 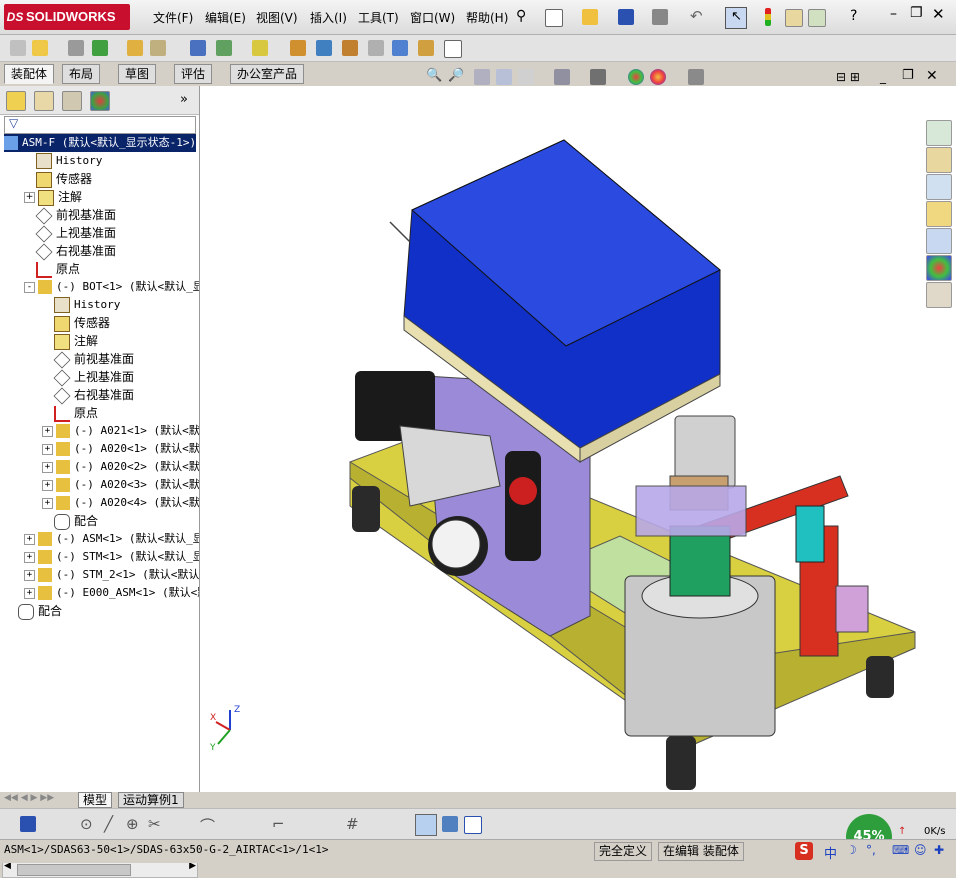 I want to click on tree-item: 注解, so click(x=70, y=341).